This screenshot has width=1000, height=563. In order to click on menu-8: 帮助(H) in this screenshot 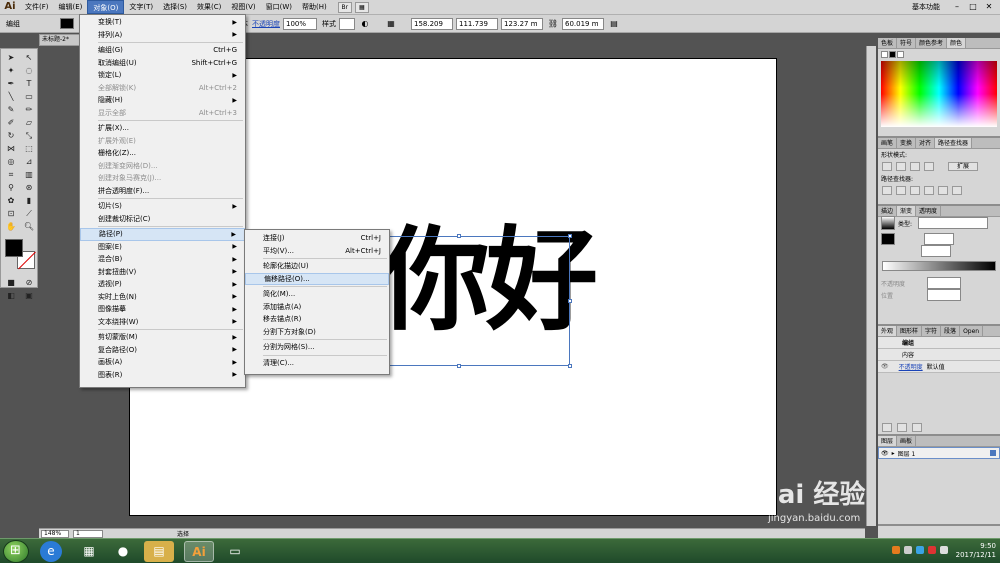, I will do `click(314, 7)`.